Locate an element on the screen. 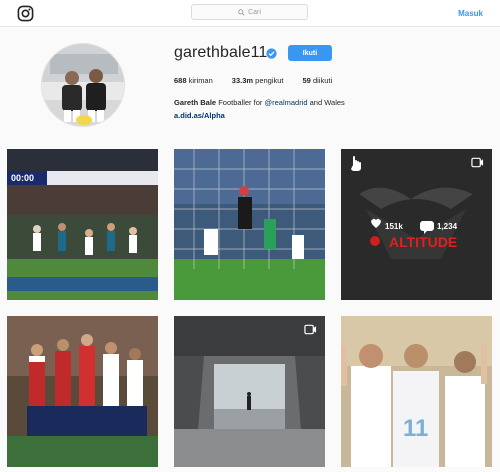 The width and height of the screenshot is (500, 472). instagram-icon is located at coordinates (25, 13).